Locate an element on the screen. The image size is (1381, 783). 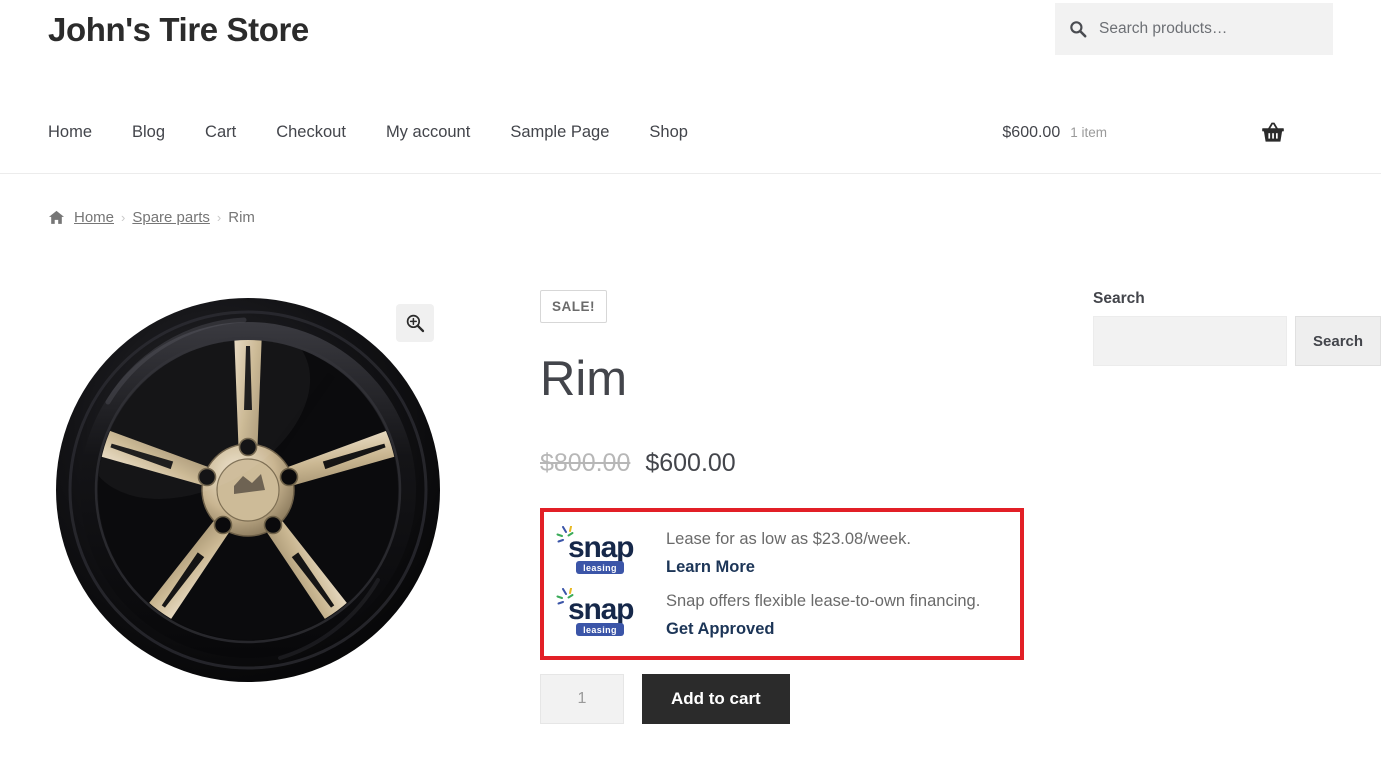
sale-badge: SALE! is located at coordinates (573, 306).